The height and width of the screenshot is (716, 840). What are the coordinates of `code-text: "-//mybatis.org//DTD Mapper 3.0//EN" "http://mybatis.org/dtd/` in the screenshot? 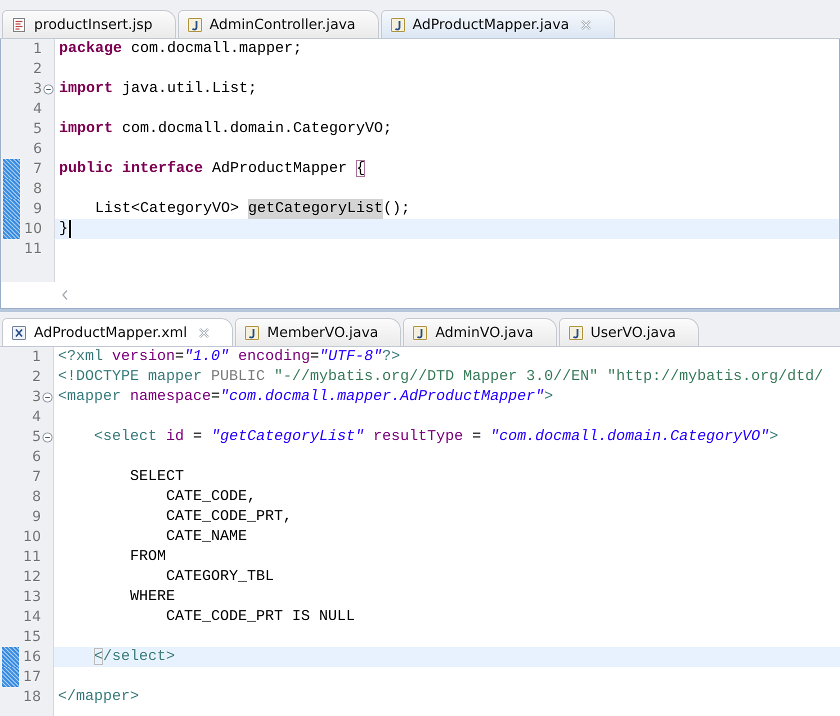 It's located at (548, 377).